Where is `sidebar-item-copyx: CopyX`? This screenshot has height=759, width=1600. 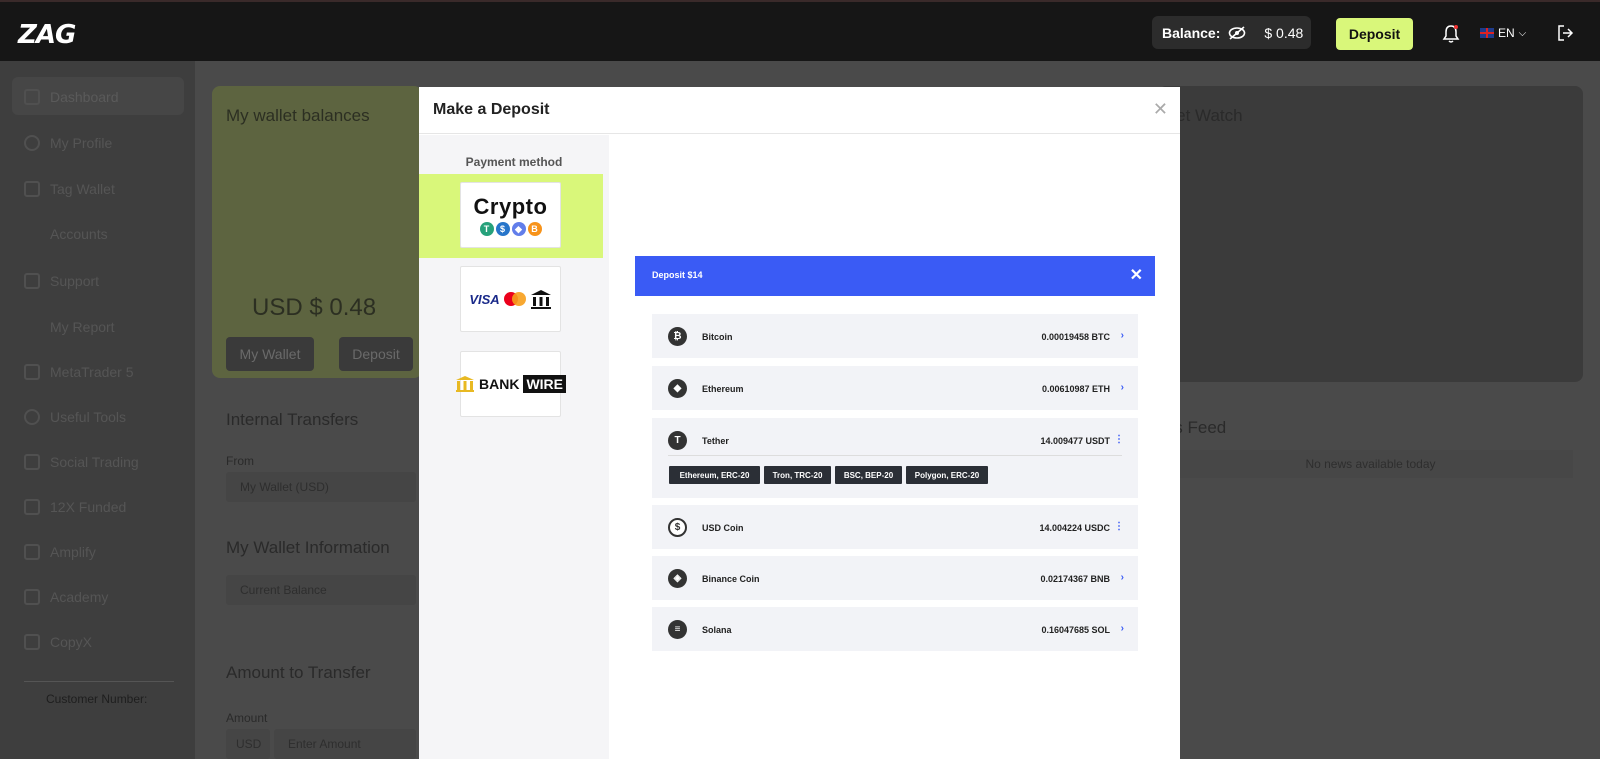 sidebar-item-copyx: CopyX is located at coordinates (58, 642).